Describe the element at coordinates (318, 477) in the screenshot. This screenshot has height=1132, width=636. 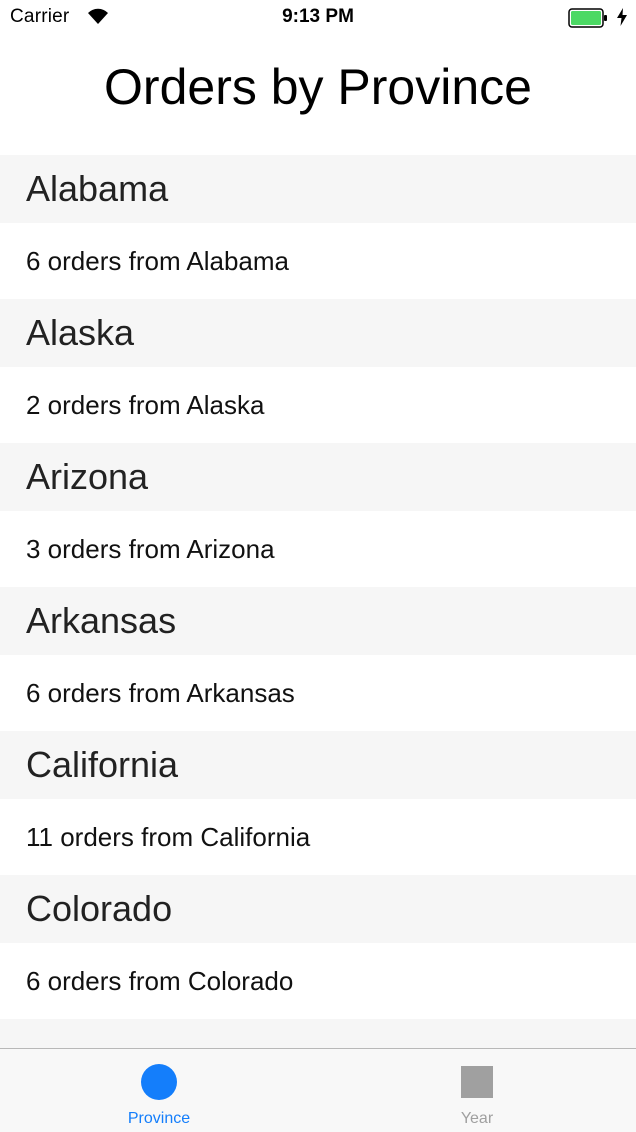
I see `section-header-arizona: Arizona` at that location.